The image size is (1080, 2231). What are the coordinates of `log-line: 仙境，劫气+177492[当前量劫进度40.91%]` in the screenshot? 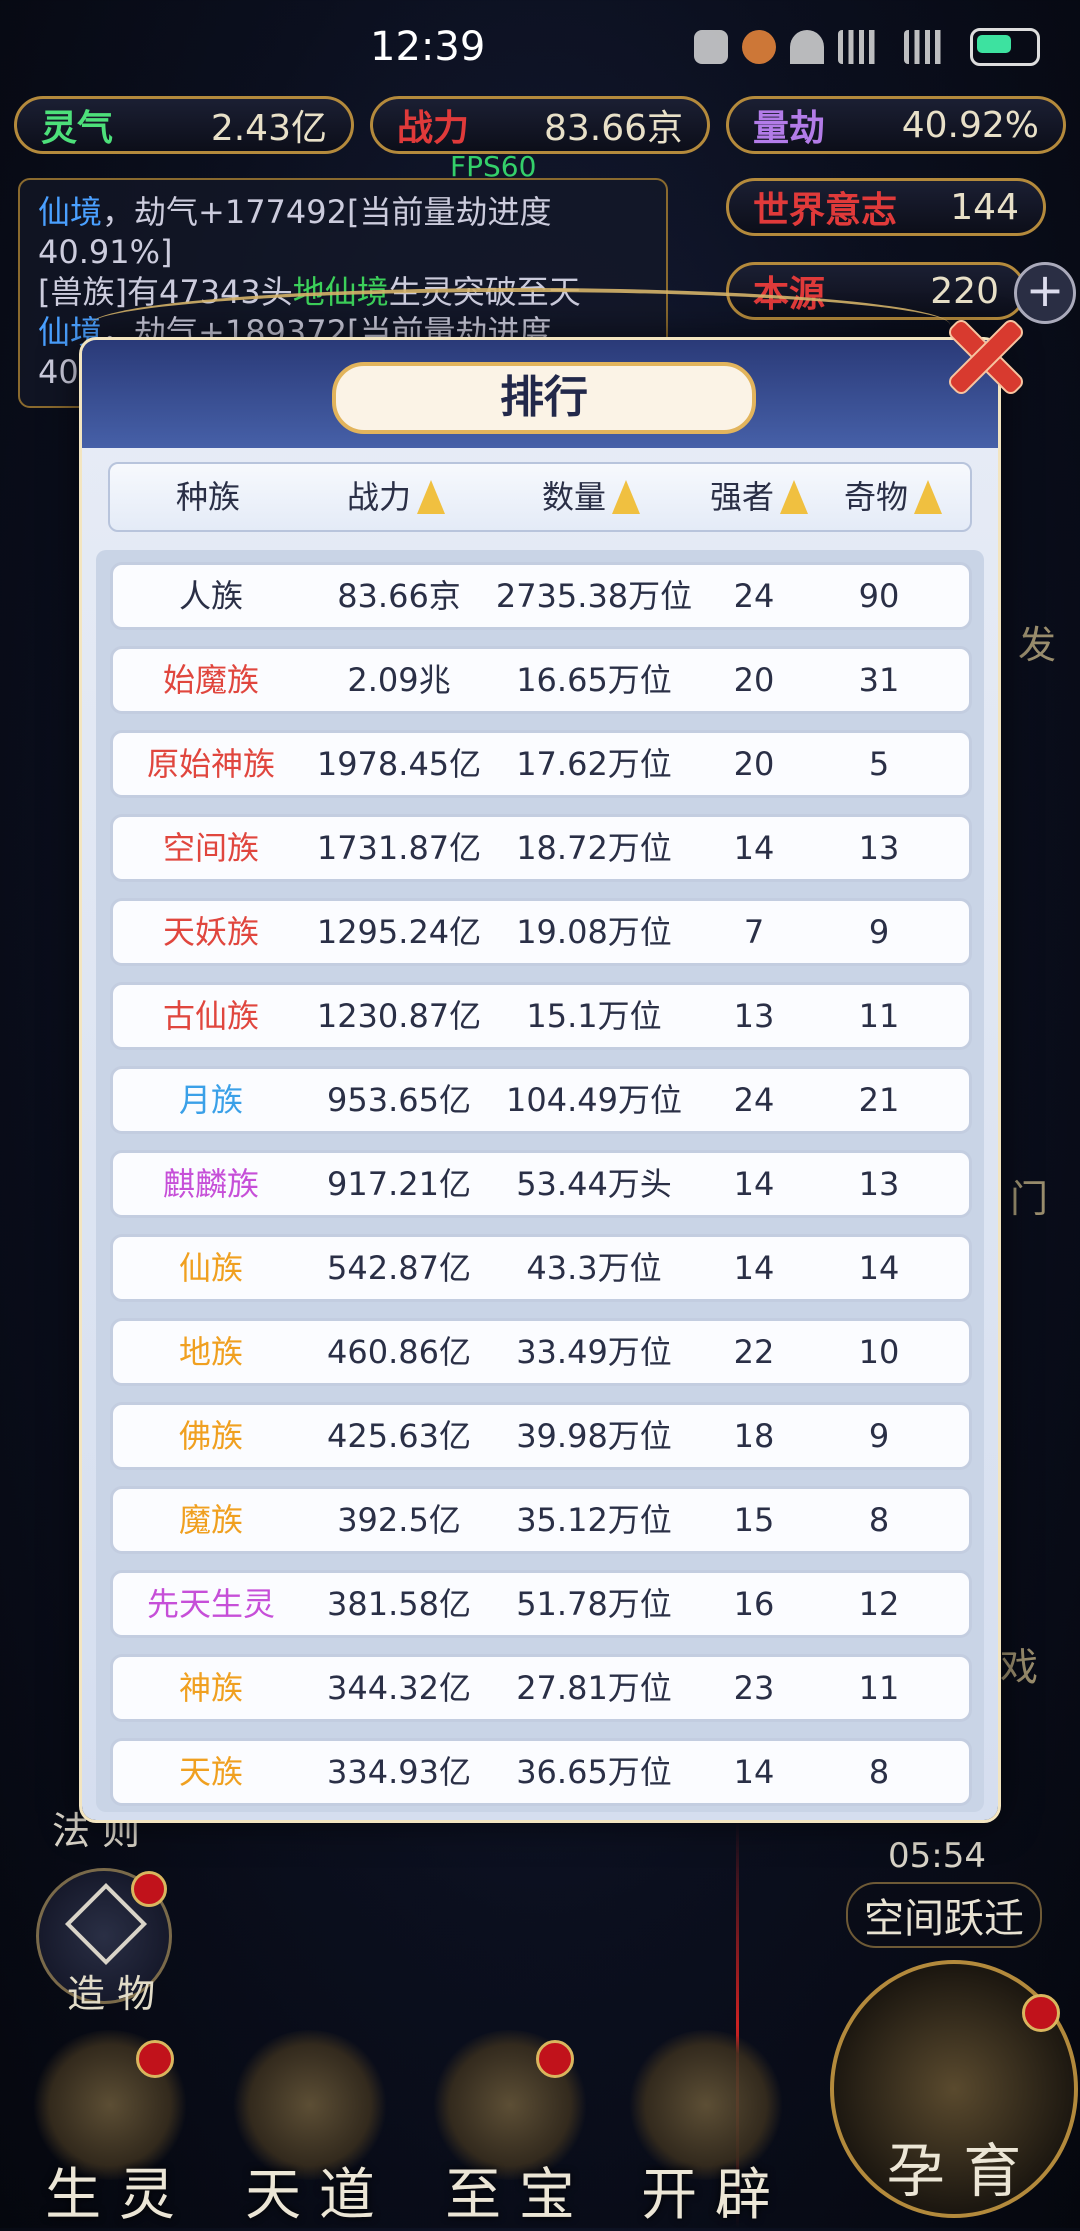 It's located at (295, 232).